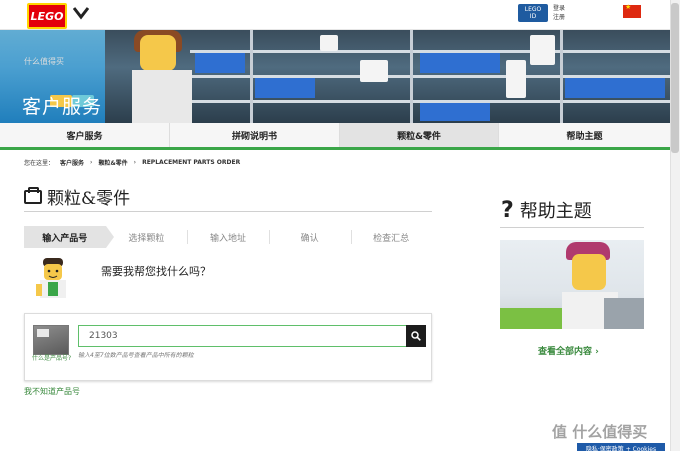 Image resolution: width=680 pixels, height=451 pixels. What do you see at coordinates (62, 107) in the screenshot?
I see `hero-title: 客户服务` at bounding box center [62, 107].